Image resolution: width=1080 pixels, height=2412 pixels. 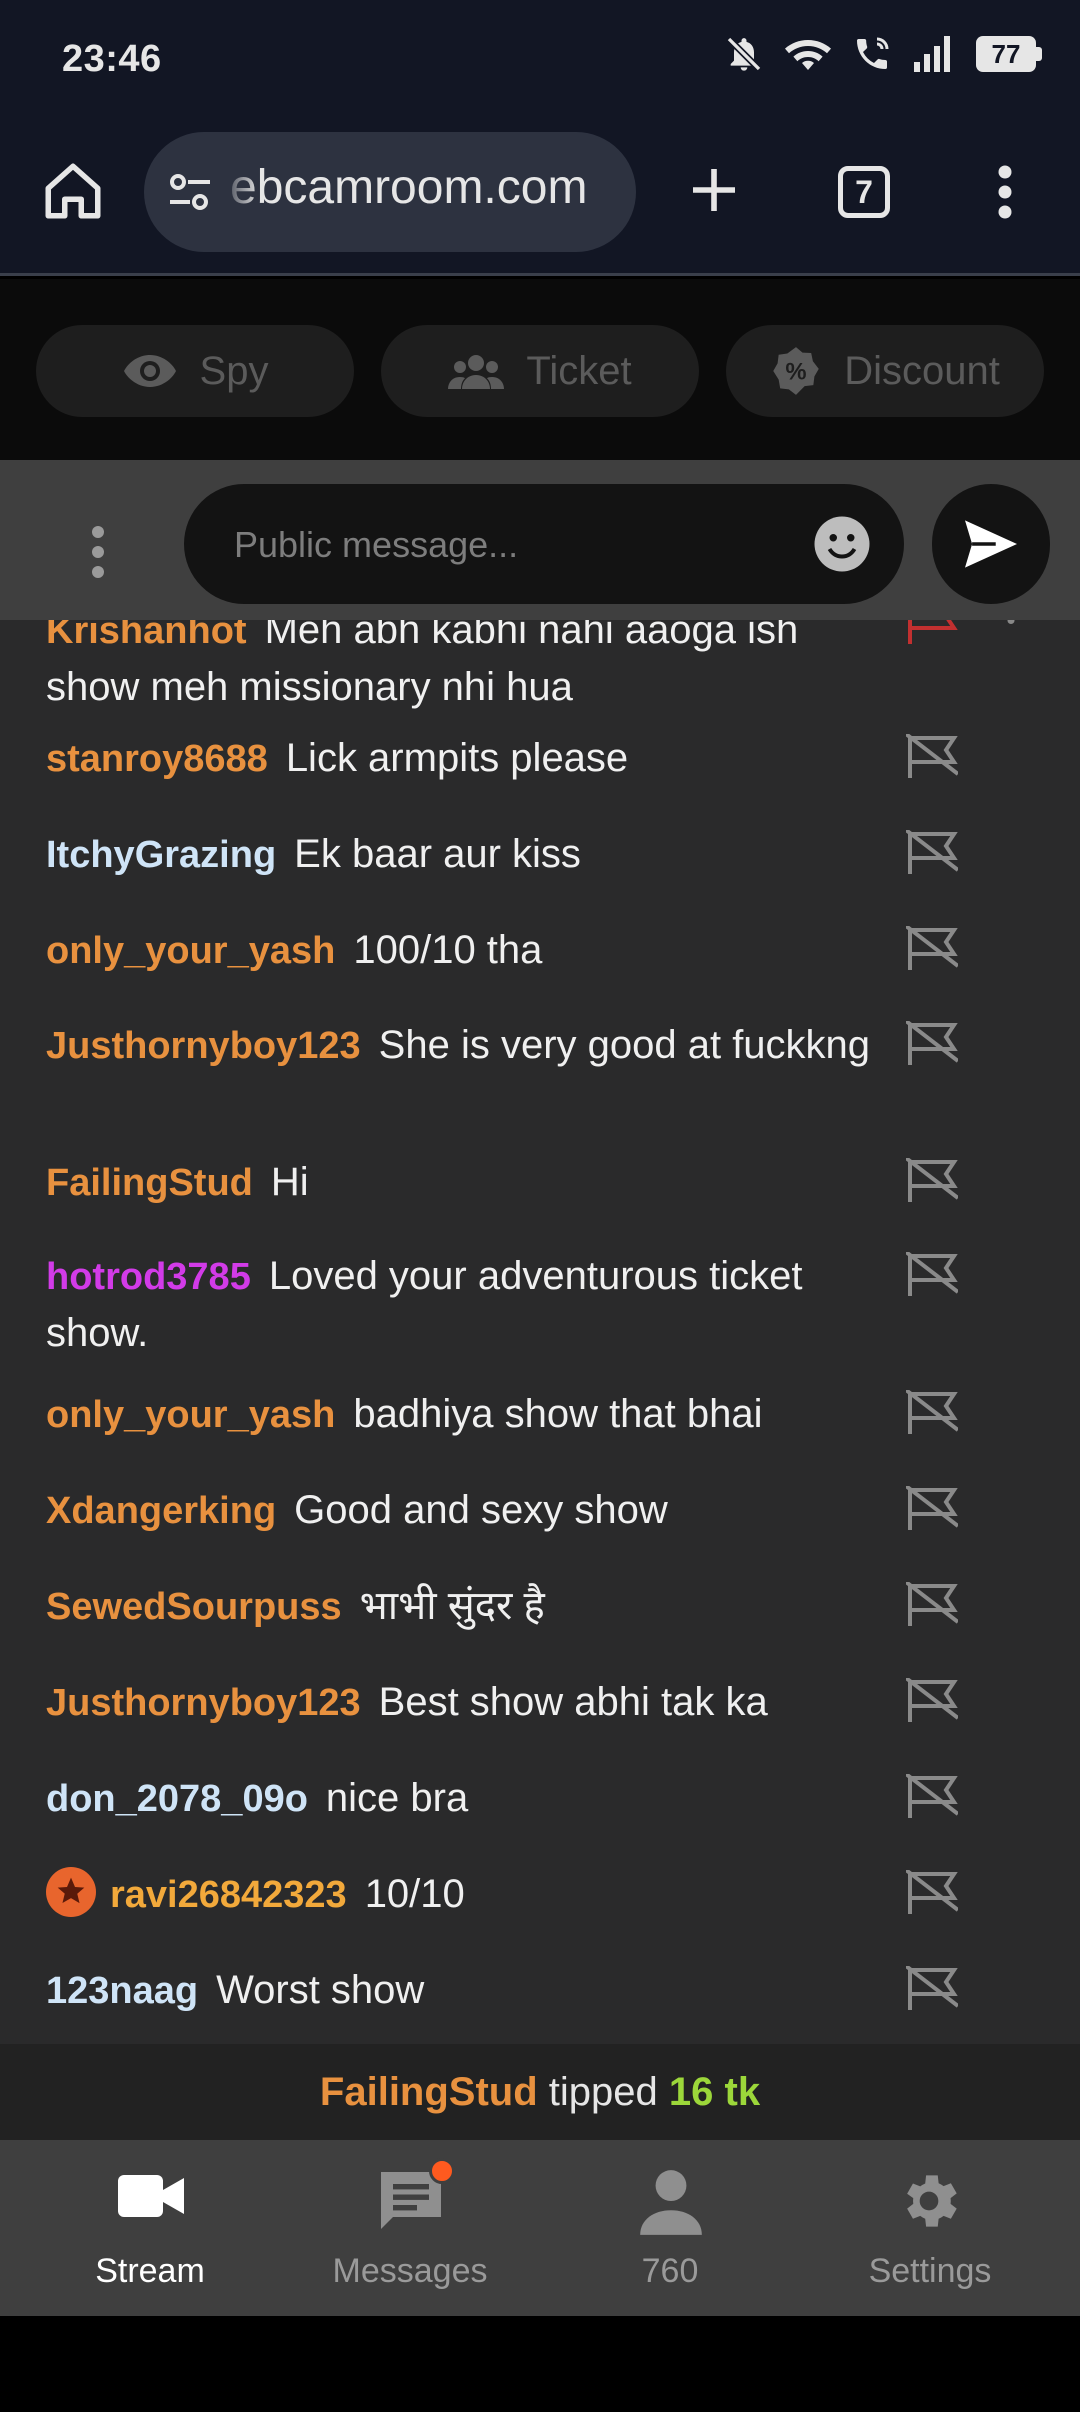 What do you see at coordinates (194, 1607) in the screenshot?
I see `chat-username: SewedSourpuss` at bounding box center [194, 1607].